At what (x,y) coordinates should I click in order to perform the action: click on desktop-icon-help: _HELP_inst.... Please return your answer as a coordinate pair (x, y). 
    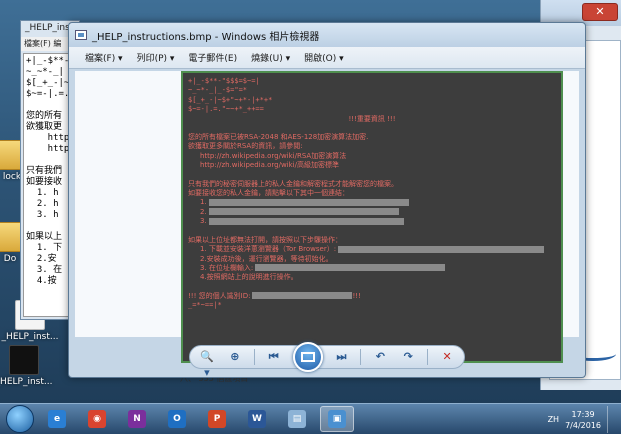
    Looking at the image, I should click on (27, 366).